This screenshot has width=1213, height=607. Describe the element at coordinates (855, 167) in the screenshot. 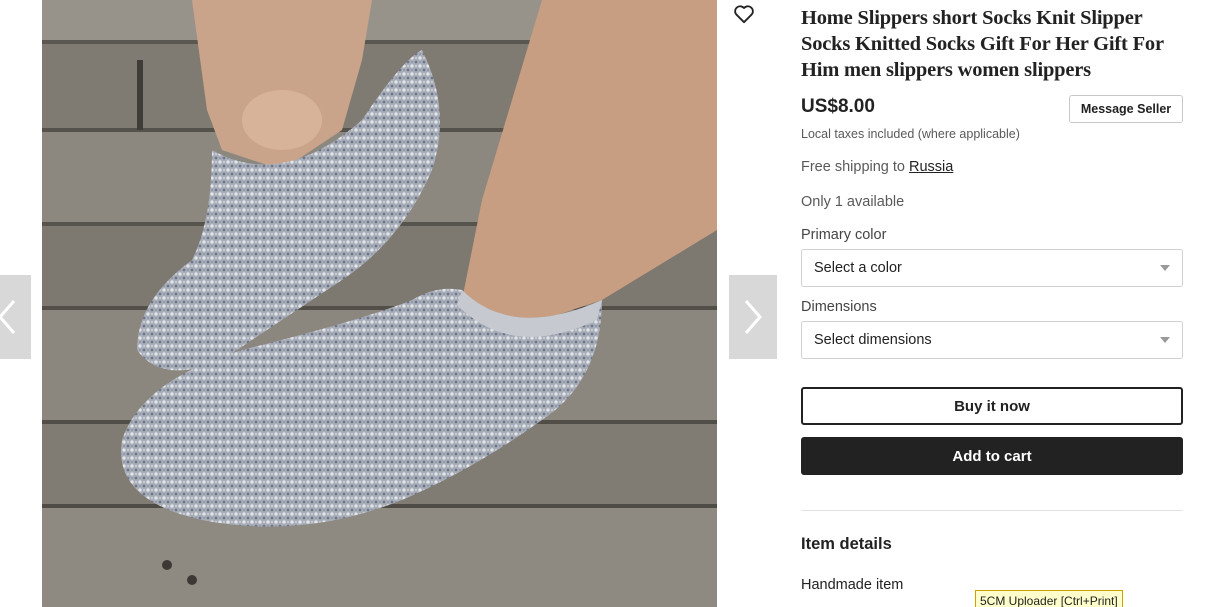

I see `shipping-prefix: Free shipping to` at that location.